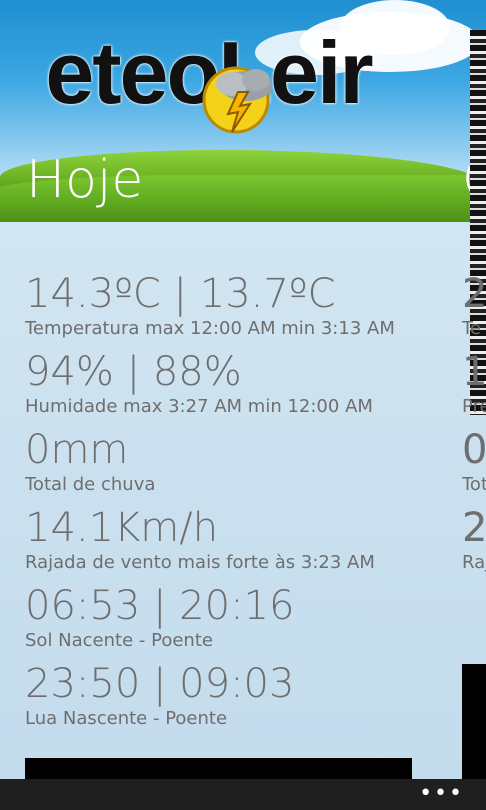  What do you see at coordinates (119, 640) in the screenshot?
I see `stat-label: Sol Nacente - Poente` at bounding box center [119, 640].